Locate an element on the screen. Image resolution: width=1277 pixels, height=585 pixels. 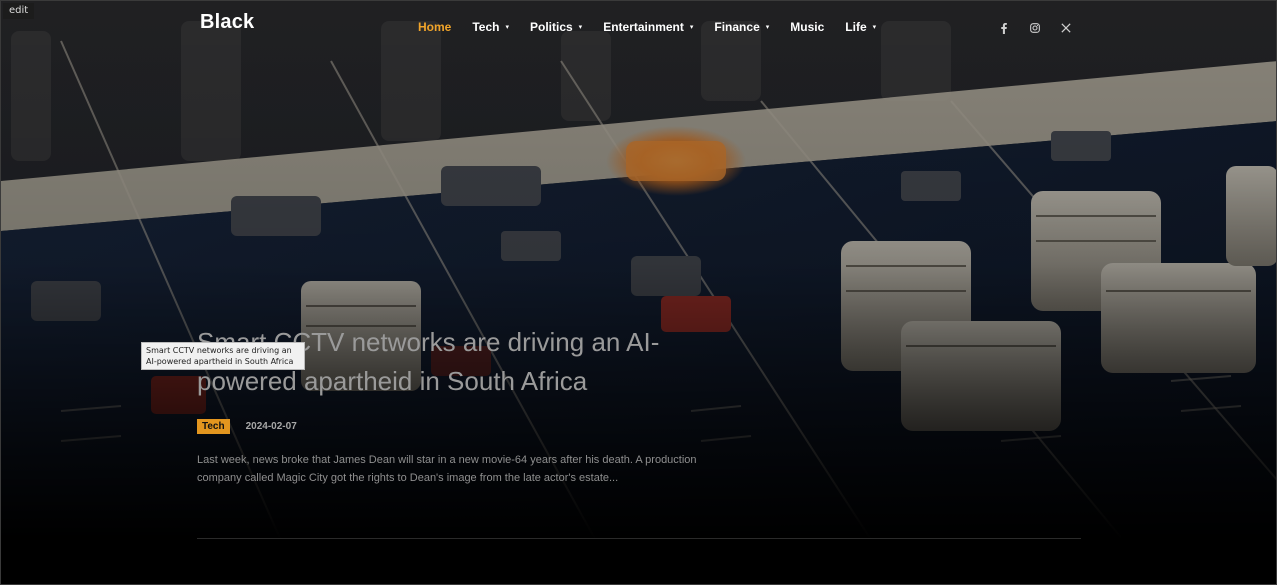
nav-item-label: Tech is located at coordinates (486, 27).